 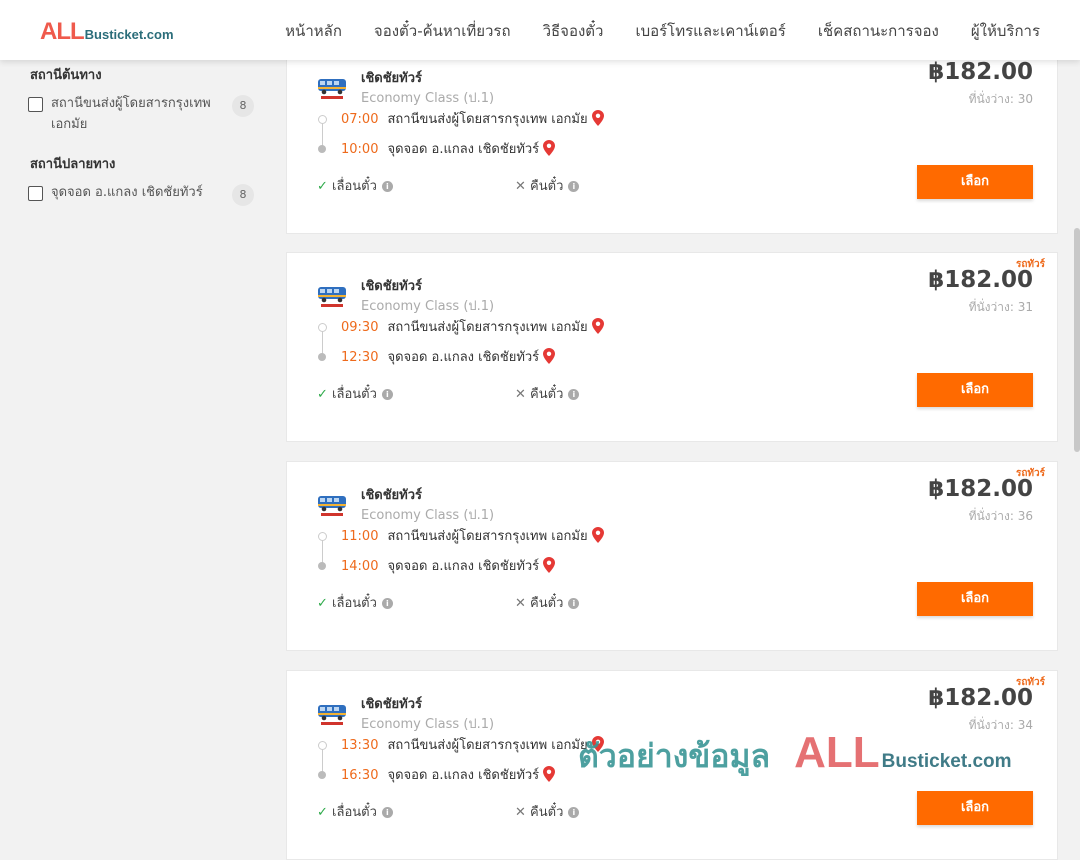 What do you see at coordinates (360, 327) in the screenshot?
I see `departure-time: 09:30` at bounding box center [360, 327].